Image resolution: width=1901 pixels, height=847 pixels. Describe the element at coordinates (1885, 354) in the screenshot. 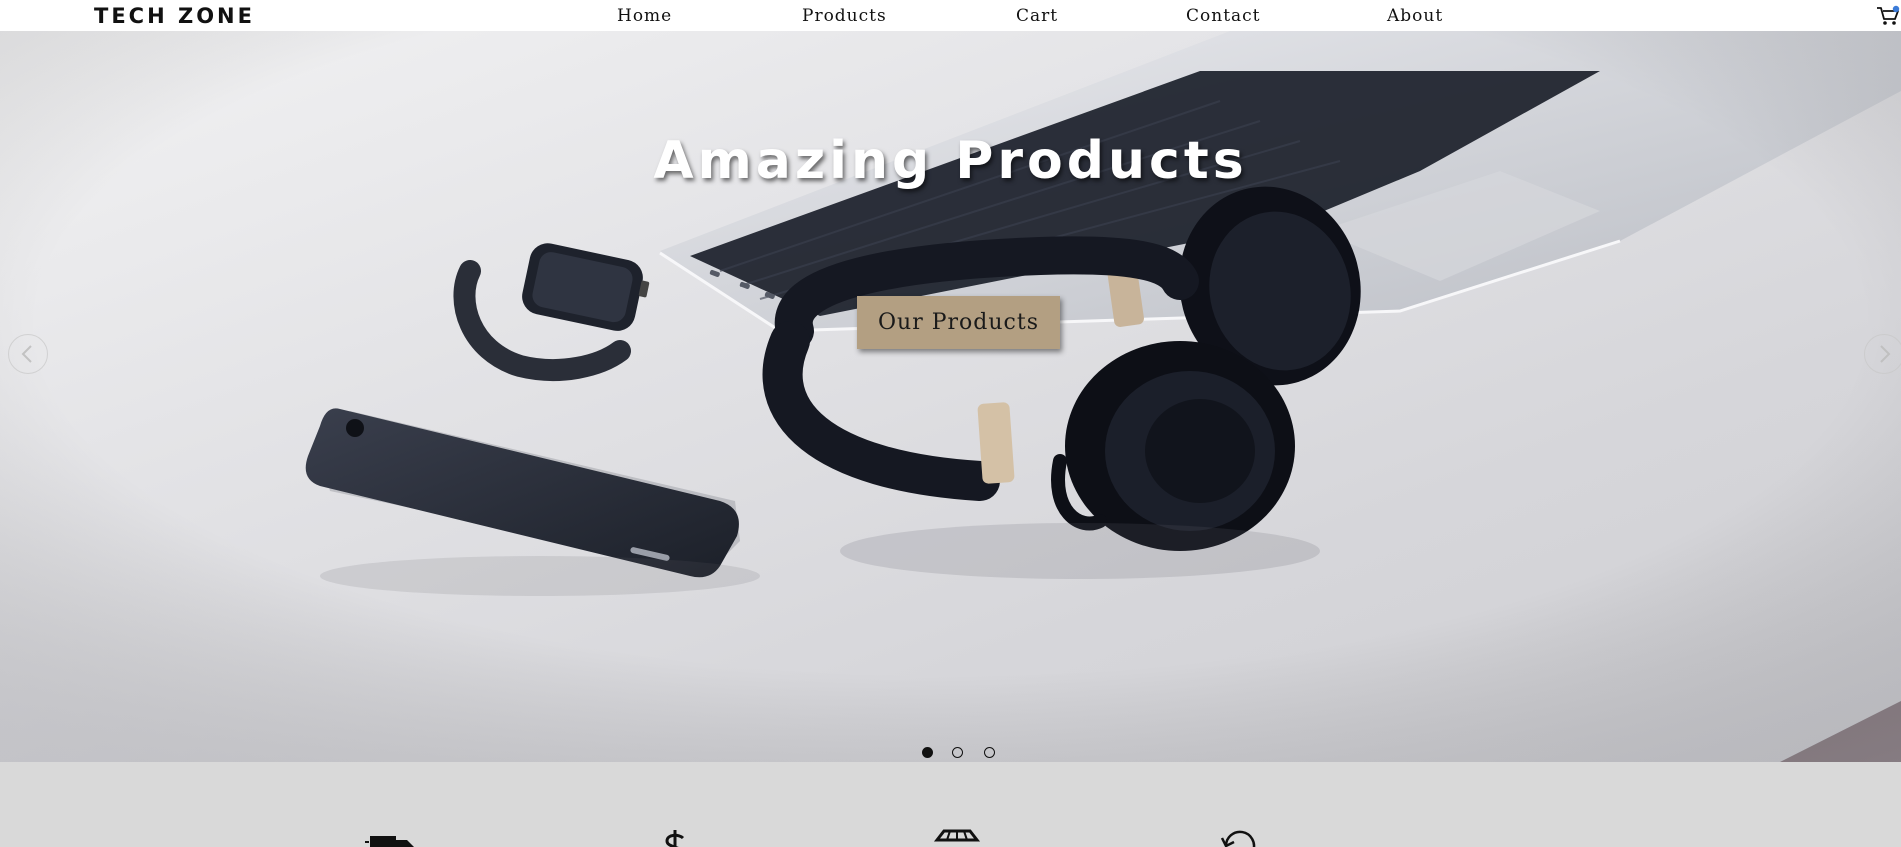

I see `chevron-right-icon` at that location.